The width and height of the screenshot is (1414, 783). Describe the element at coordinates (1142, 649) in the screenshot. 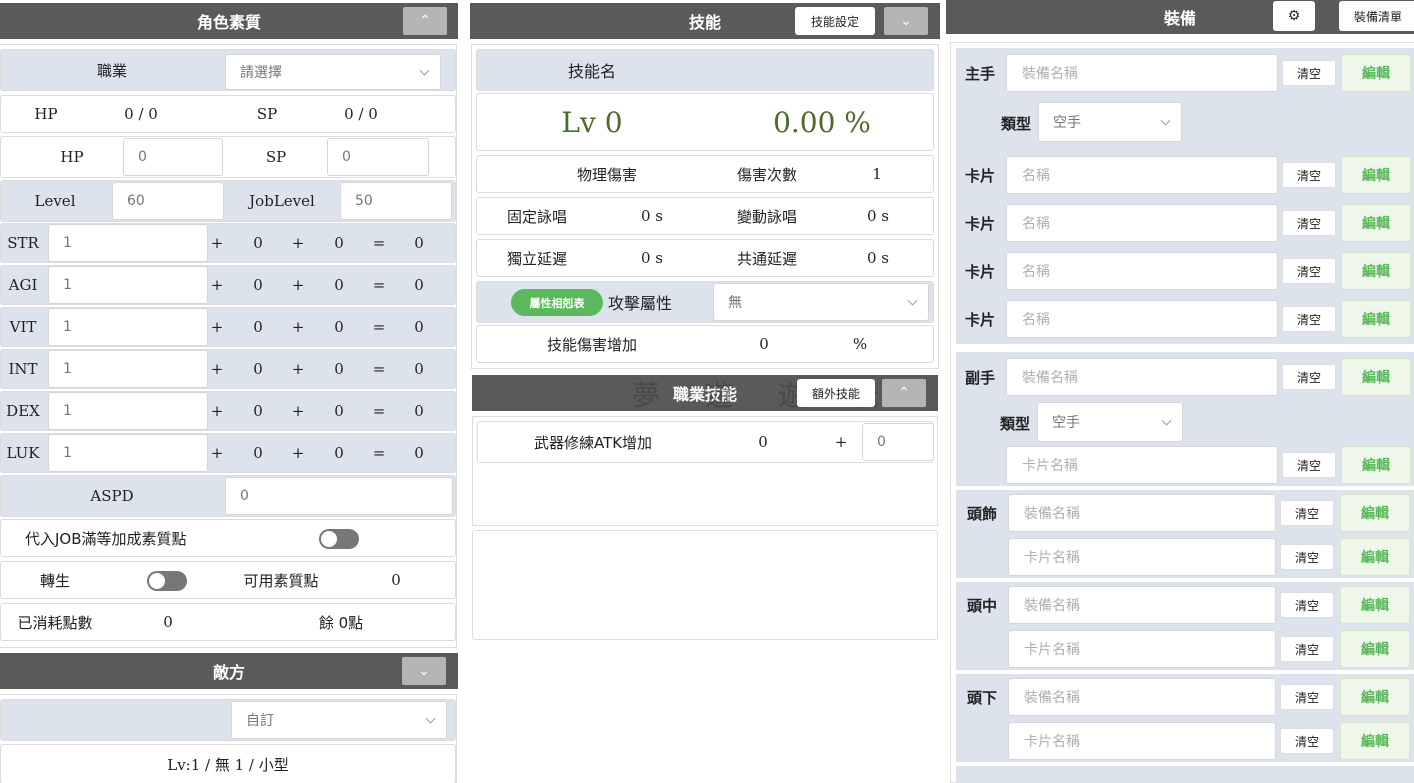

I see `head-mid-card-input: 卡片名稱` at that location.